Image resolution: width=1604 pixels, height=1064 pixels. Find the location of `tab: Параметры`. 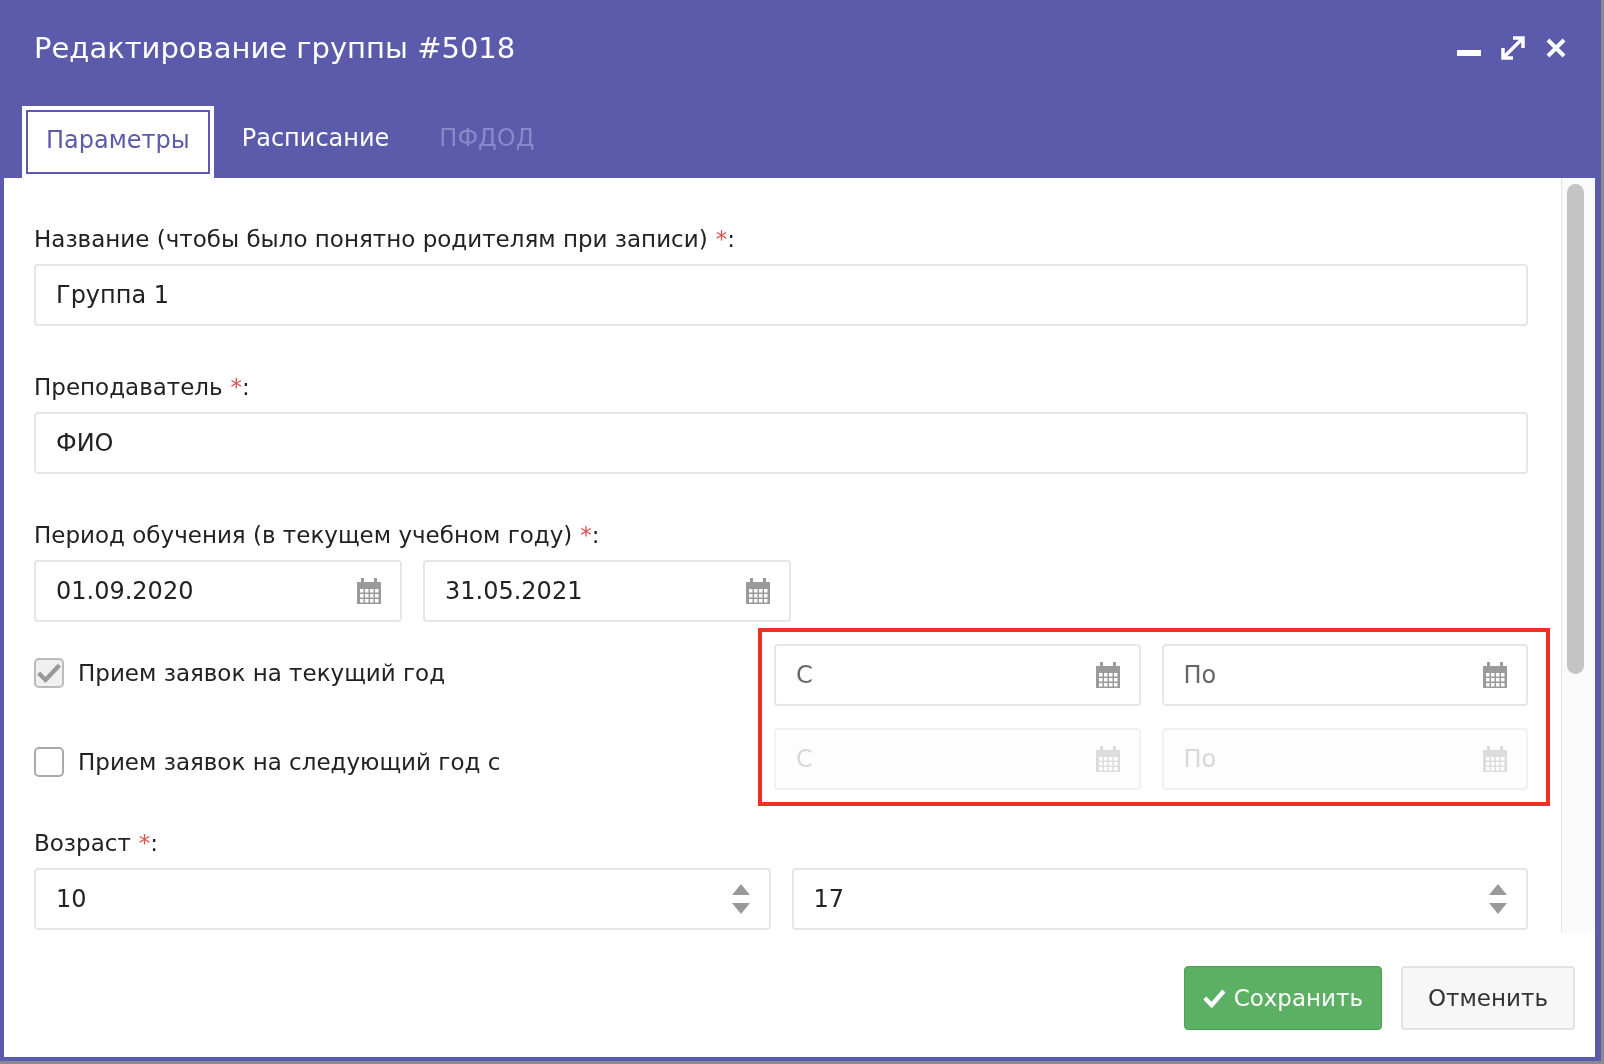

tab: Параметры is located at coordinates (118, 142).